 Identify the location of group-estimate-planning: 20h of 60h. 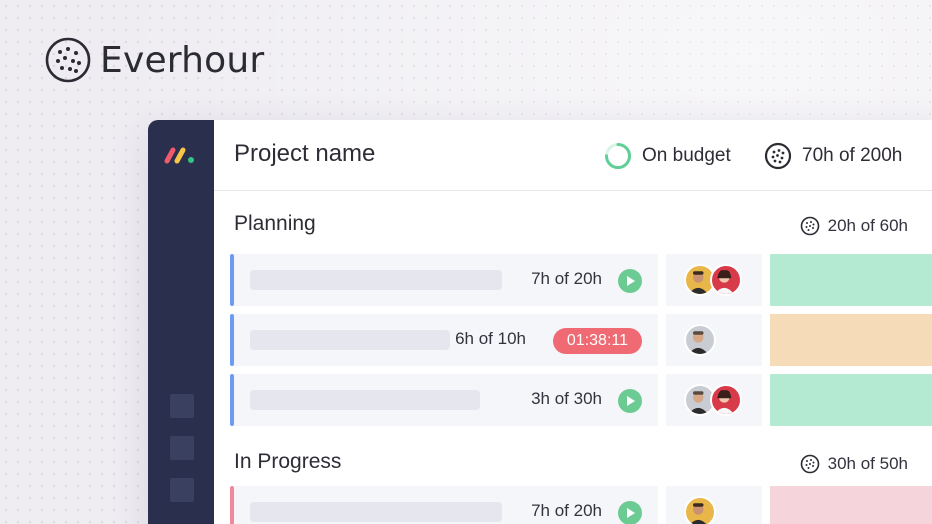
(854, 226).